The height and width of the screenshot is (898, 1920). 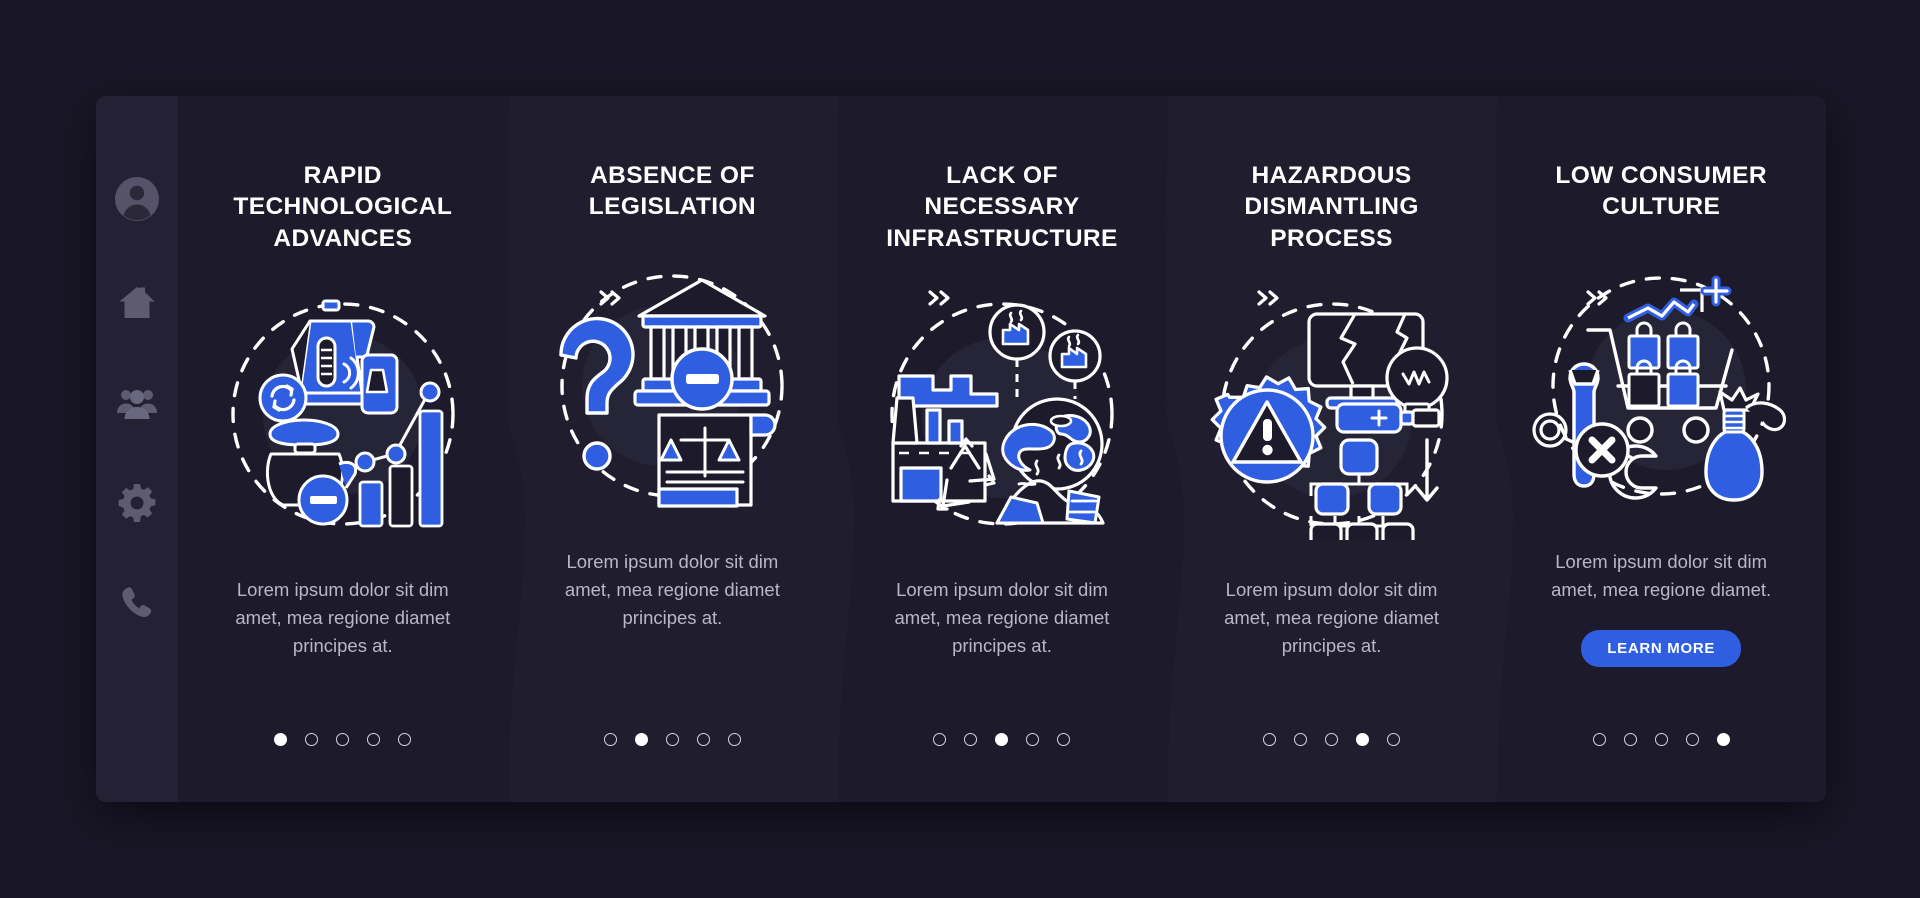 I want to click on user-avatar-icon, so click(x=137, y=199).